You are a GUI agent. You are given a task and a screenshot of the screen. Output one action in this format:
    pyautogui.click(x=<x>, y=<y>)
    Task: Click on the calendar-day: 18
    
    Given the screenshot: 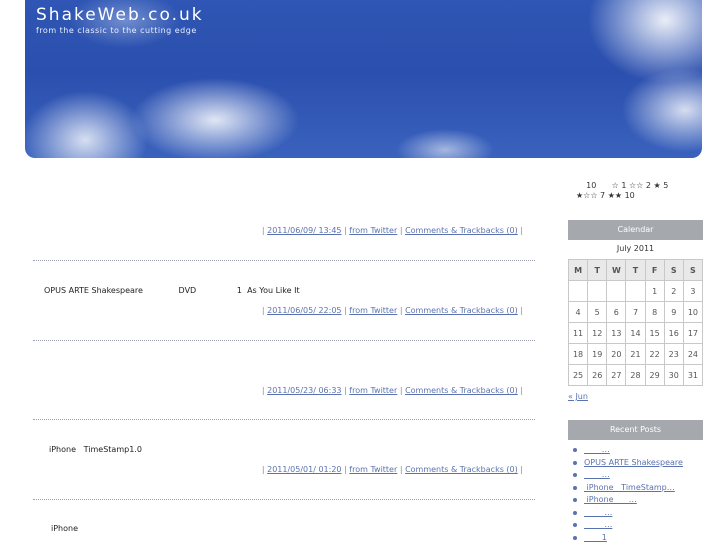 What is the action you would take?
    pyautogui.click(x=578, y=354)
    